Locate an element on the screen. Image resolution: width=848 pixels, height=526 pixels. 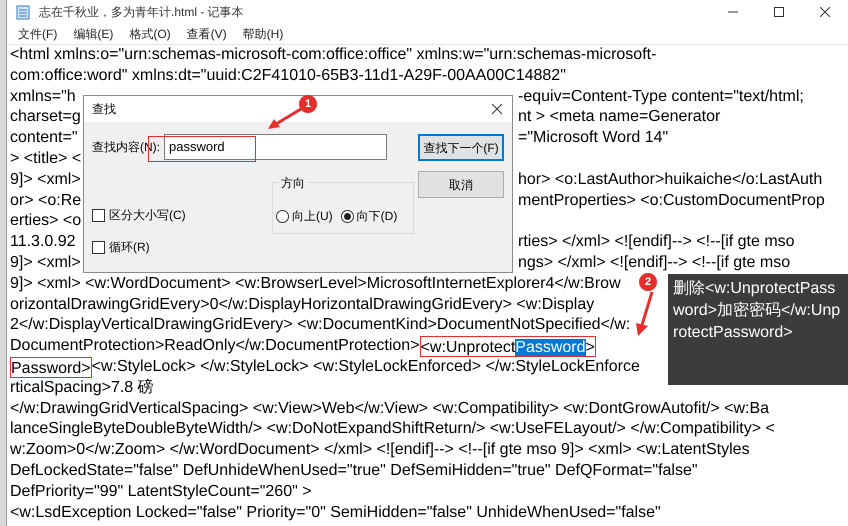
menu-item: 帮助(H) is located at coordinates (263, 34).